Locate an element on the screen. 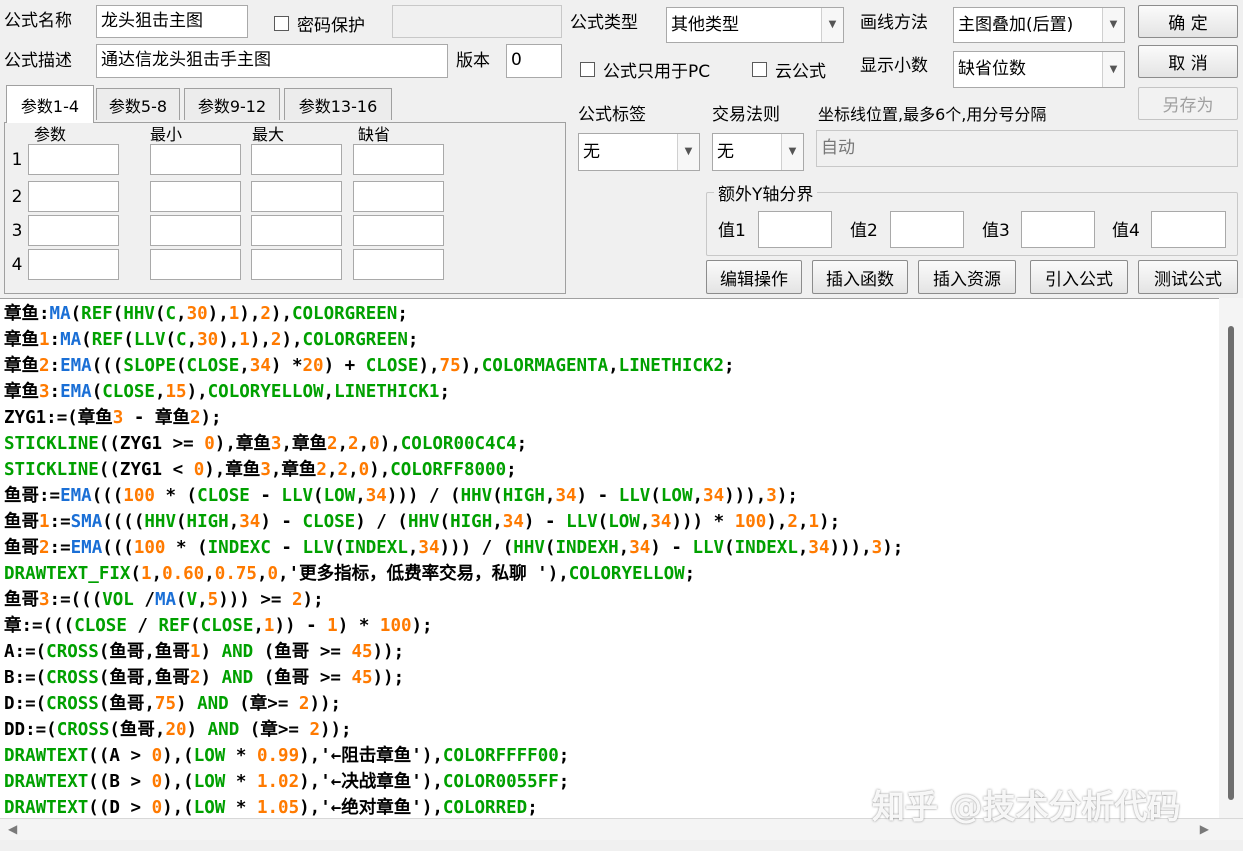 Image resolution: width=1243 pixels, height=851 pixels. formula-name-input: 龙头狙击主图 is located at coordinates (172, 21).